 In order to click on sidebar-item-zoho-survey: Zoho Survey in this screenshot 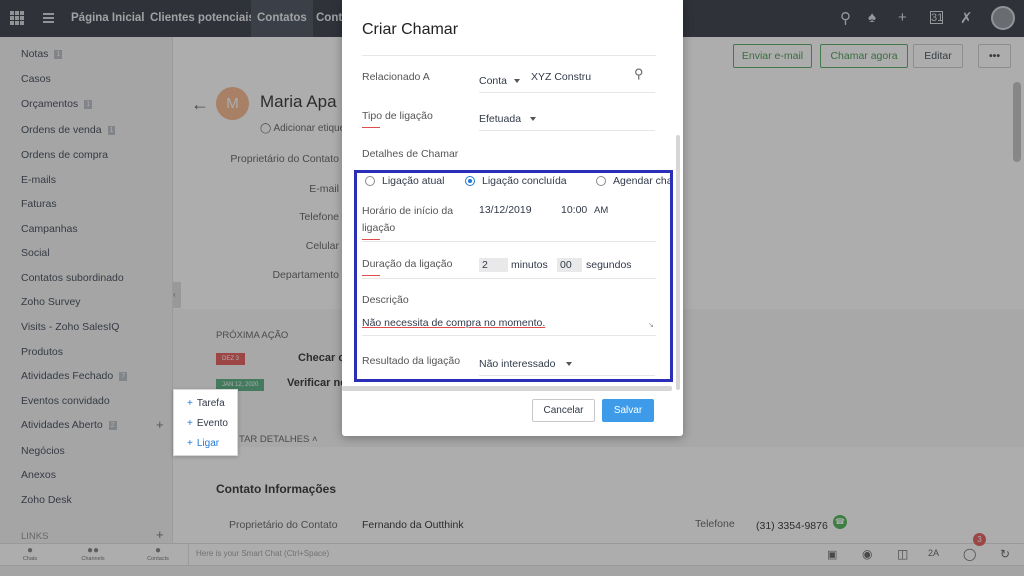, I will do `click(51, 302)`.